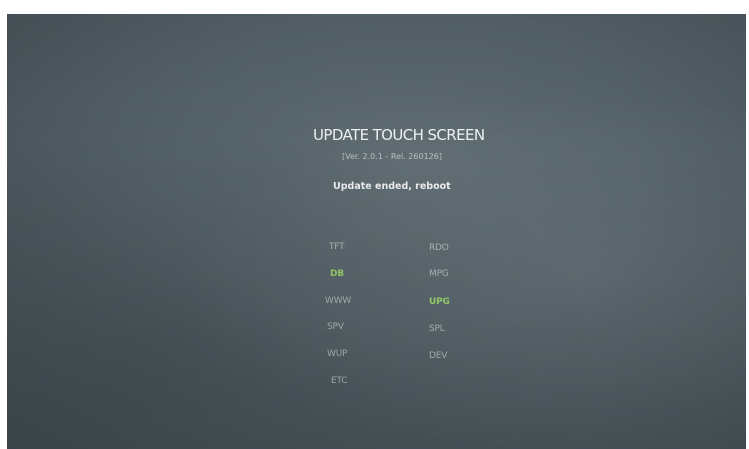  I want to click on module-item-spl: SPL, so click(437, 329).